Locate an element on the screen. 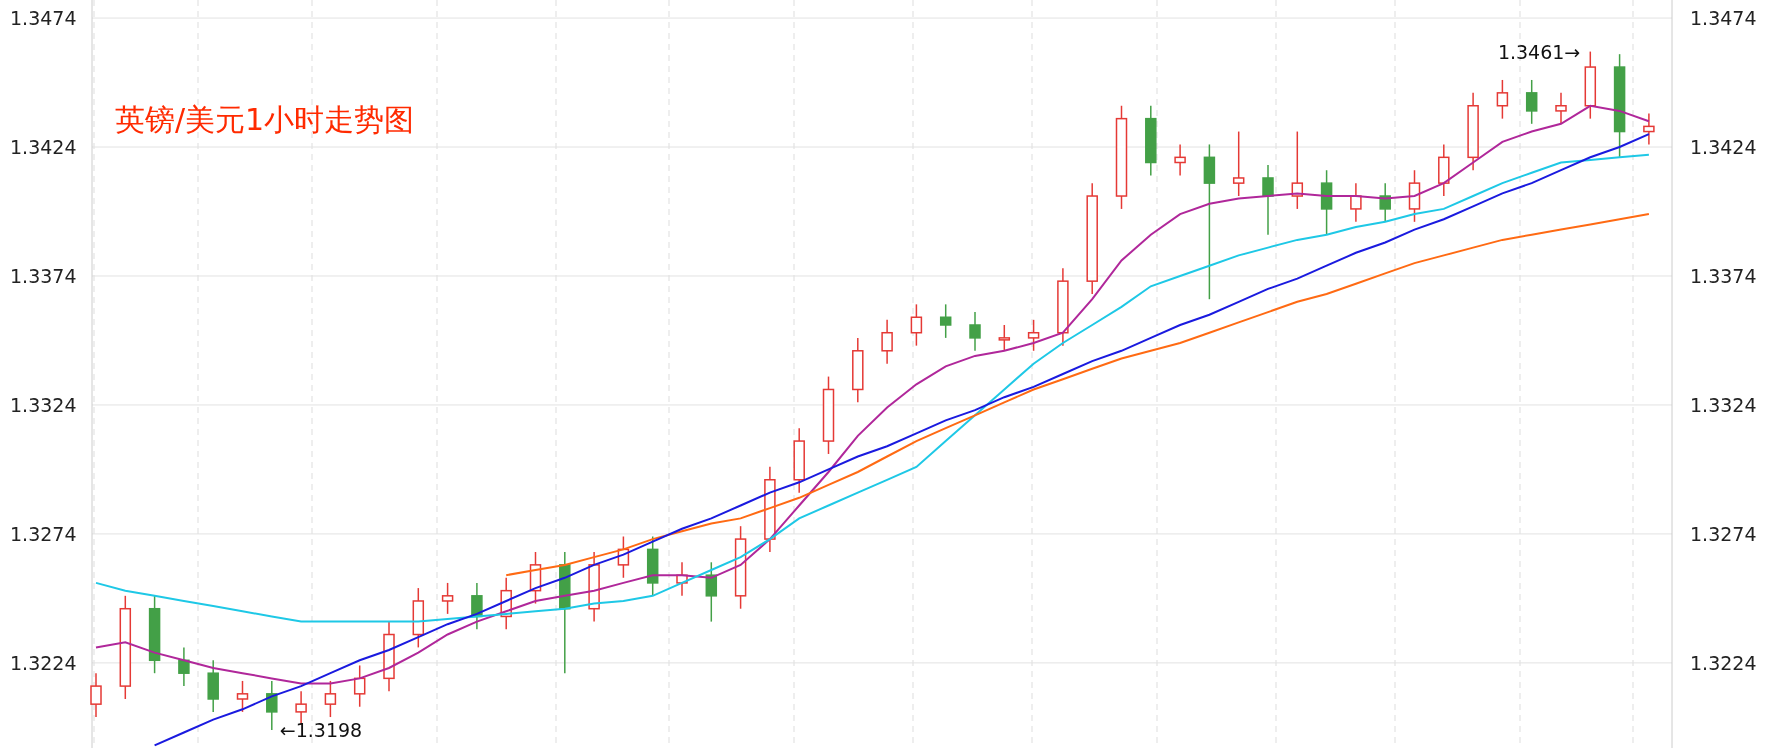 This screenshot has width=1778, height=748. price-annotation: ←1.3198 is located at coordinates (321, 729).